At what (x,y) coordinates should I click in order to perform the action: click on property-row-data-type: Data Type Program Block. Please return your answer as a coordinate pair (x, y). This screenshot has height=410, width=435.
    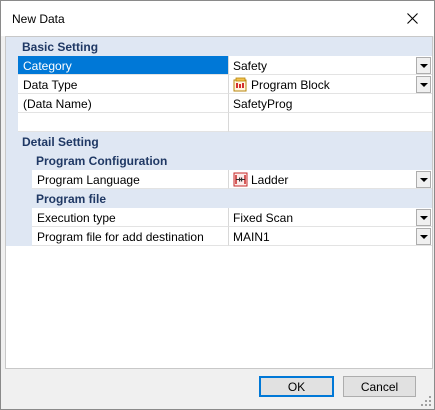
    Looking at the image, I should click on (219, 84).